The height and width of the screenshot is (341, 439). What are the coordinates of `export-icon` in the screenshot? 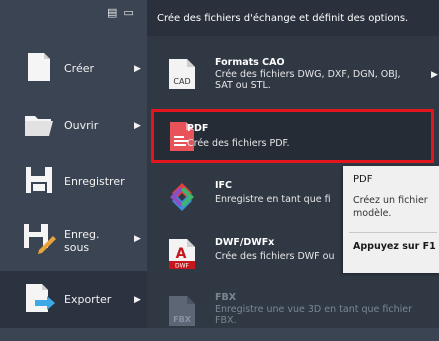 It's located at (40, 298).